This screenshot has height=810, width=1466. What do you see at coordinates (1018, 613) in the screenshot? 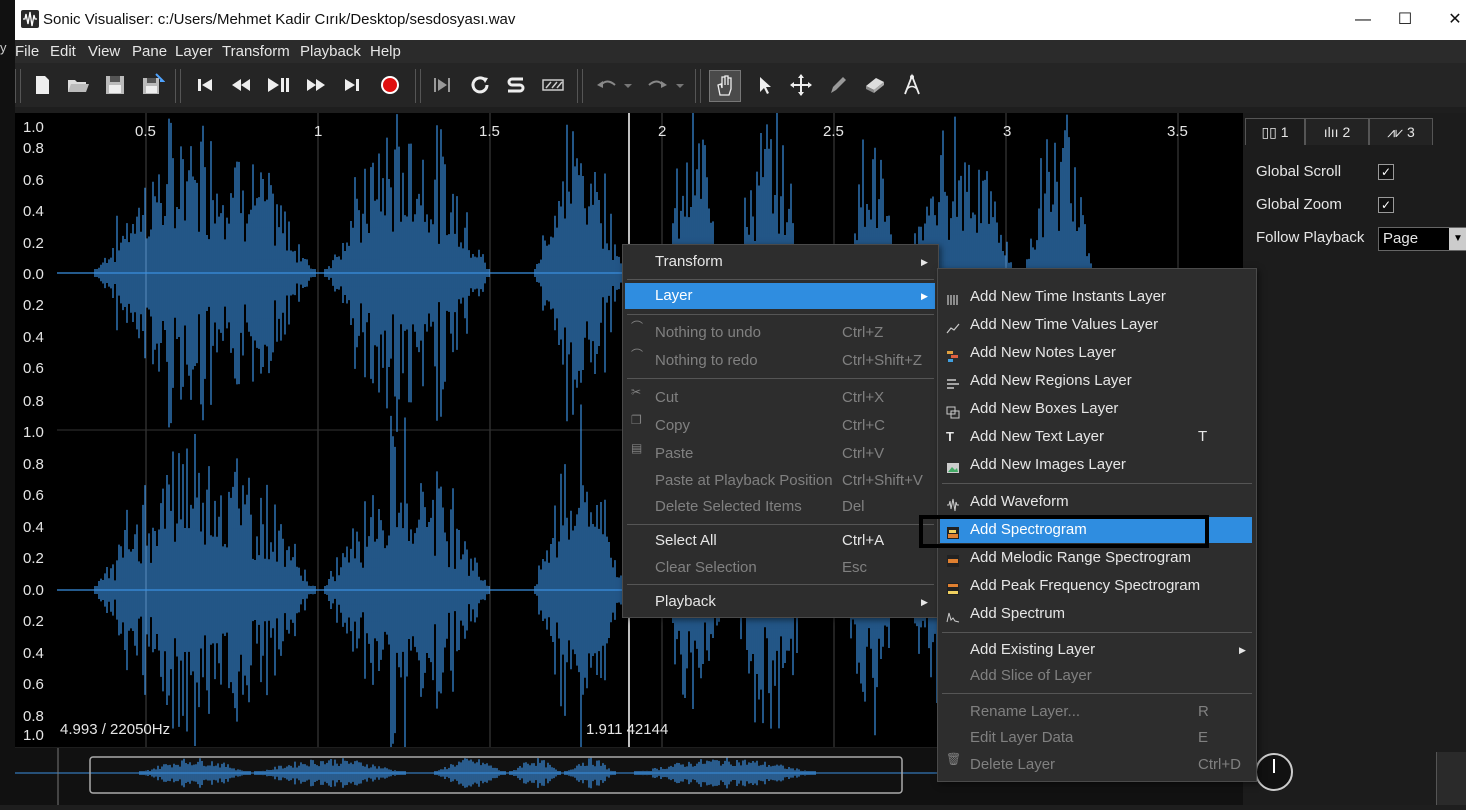
I see `menu-item-label: Add Spectrum` at bounding box center [1018, 613].